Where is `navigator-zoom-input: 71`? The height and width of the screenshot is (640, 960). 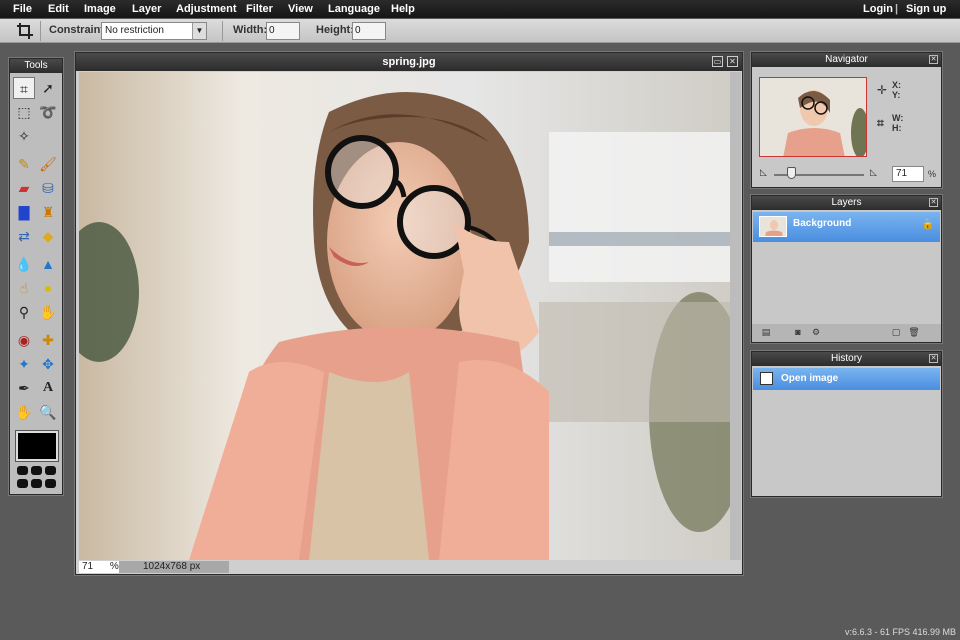
navigator-zoom-input: 71 is located at coordinates (908, 174).